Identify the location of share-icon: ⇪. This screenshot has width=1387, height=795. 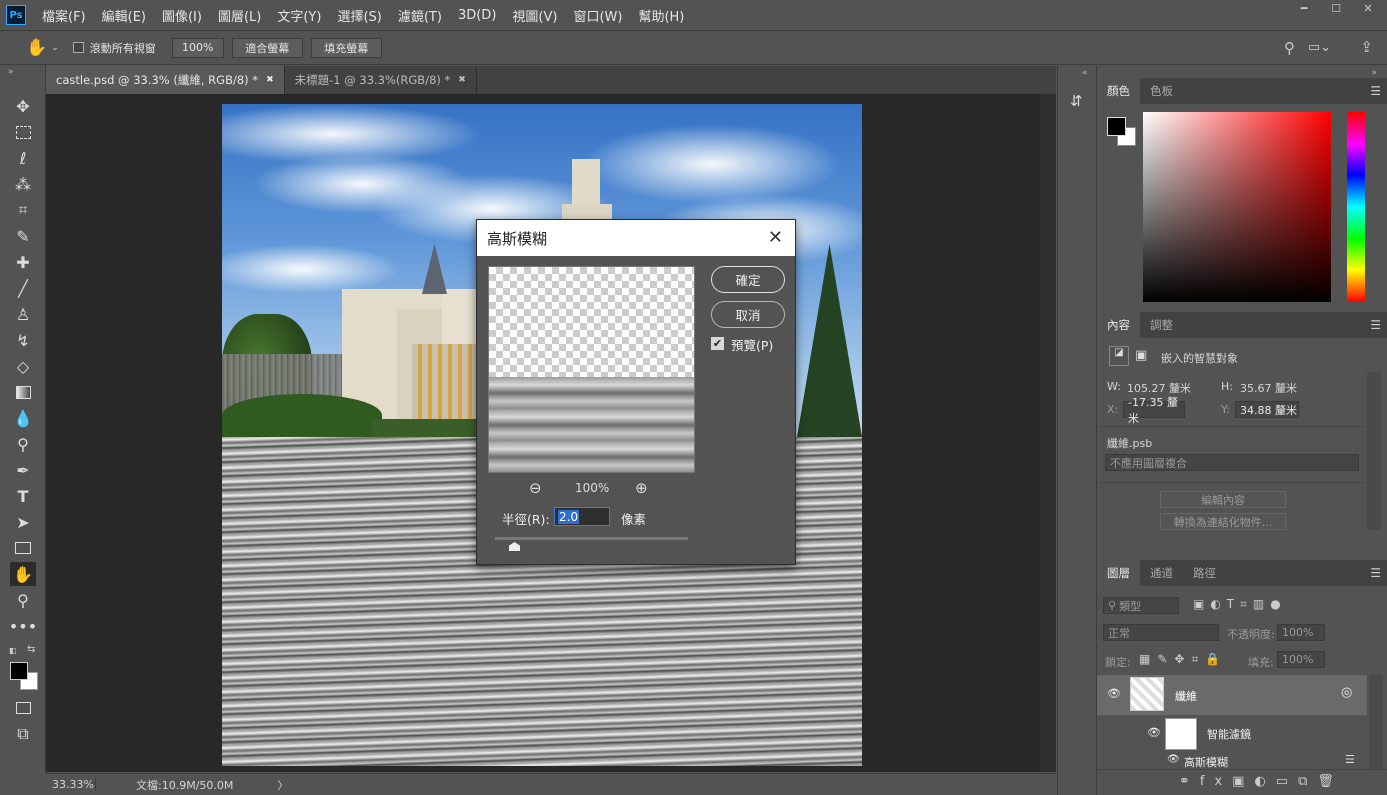
(1366, 47).